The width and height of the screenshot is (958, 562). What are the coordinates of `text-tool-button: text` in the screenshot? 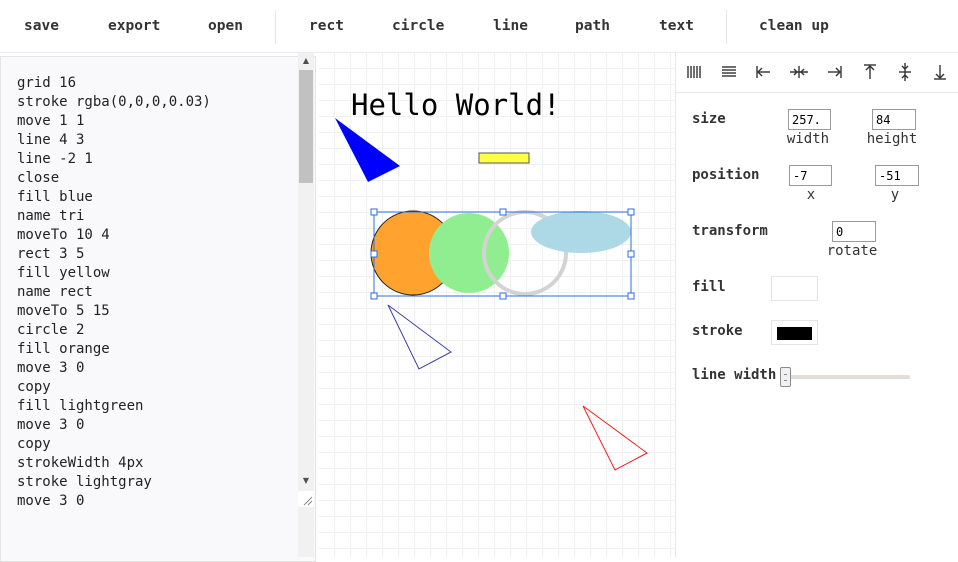 It's located at (676, 26).